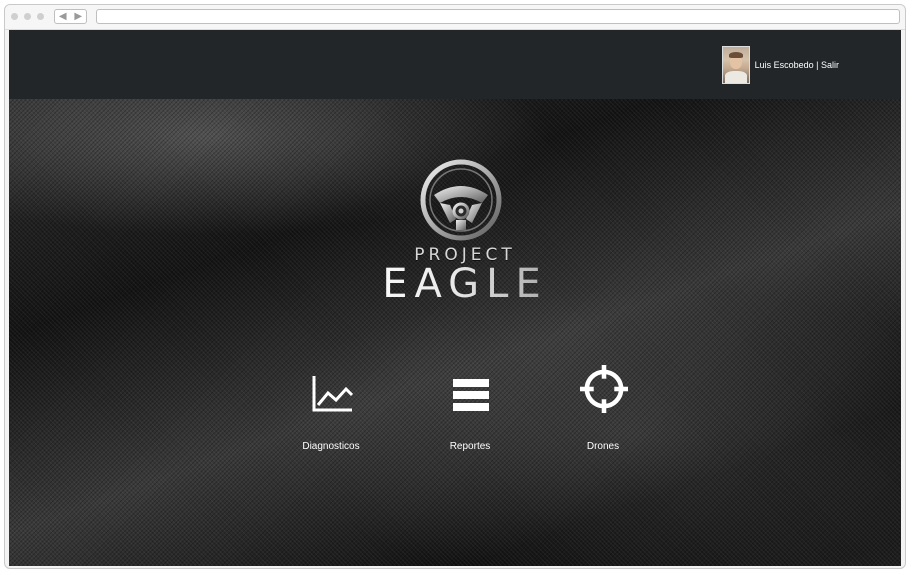 This screenshot has height=575, width=912. Describe the element at coordinates (40, 16) in the screenshot. I see `window-maximize-dot` at that location.